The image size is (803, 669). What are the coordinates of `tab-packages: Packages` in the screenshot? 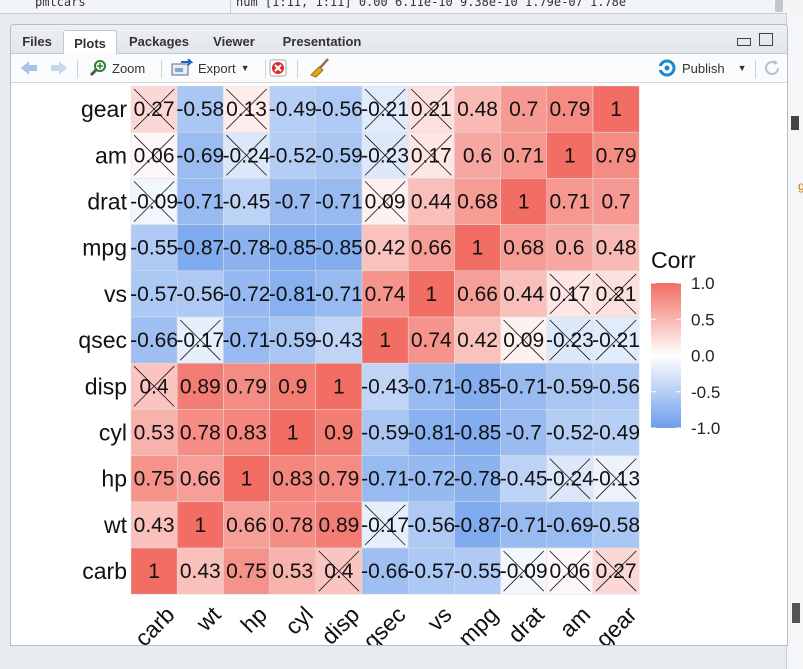 It's located at (159, 41).